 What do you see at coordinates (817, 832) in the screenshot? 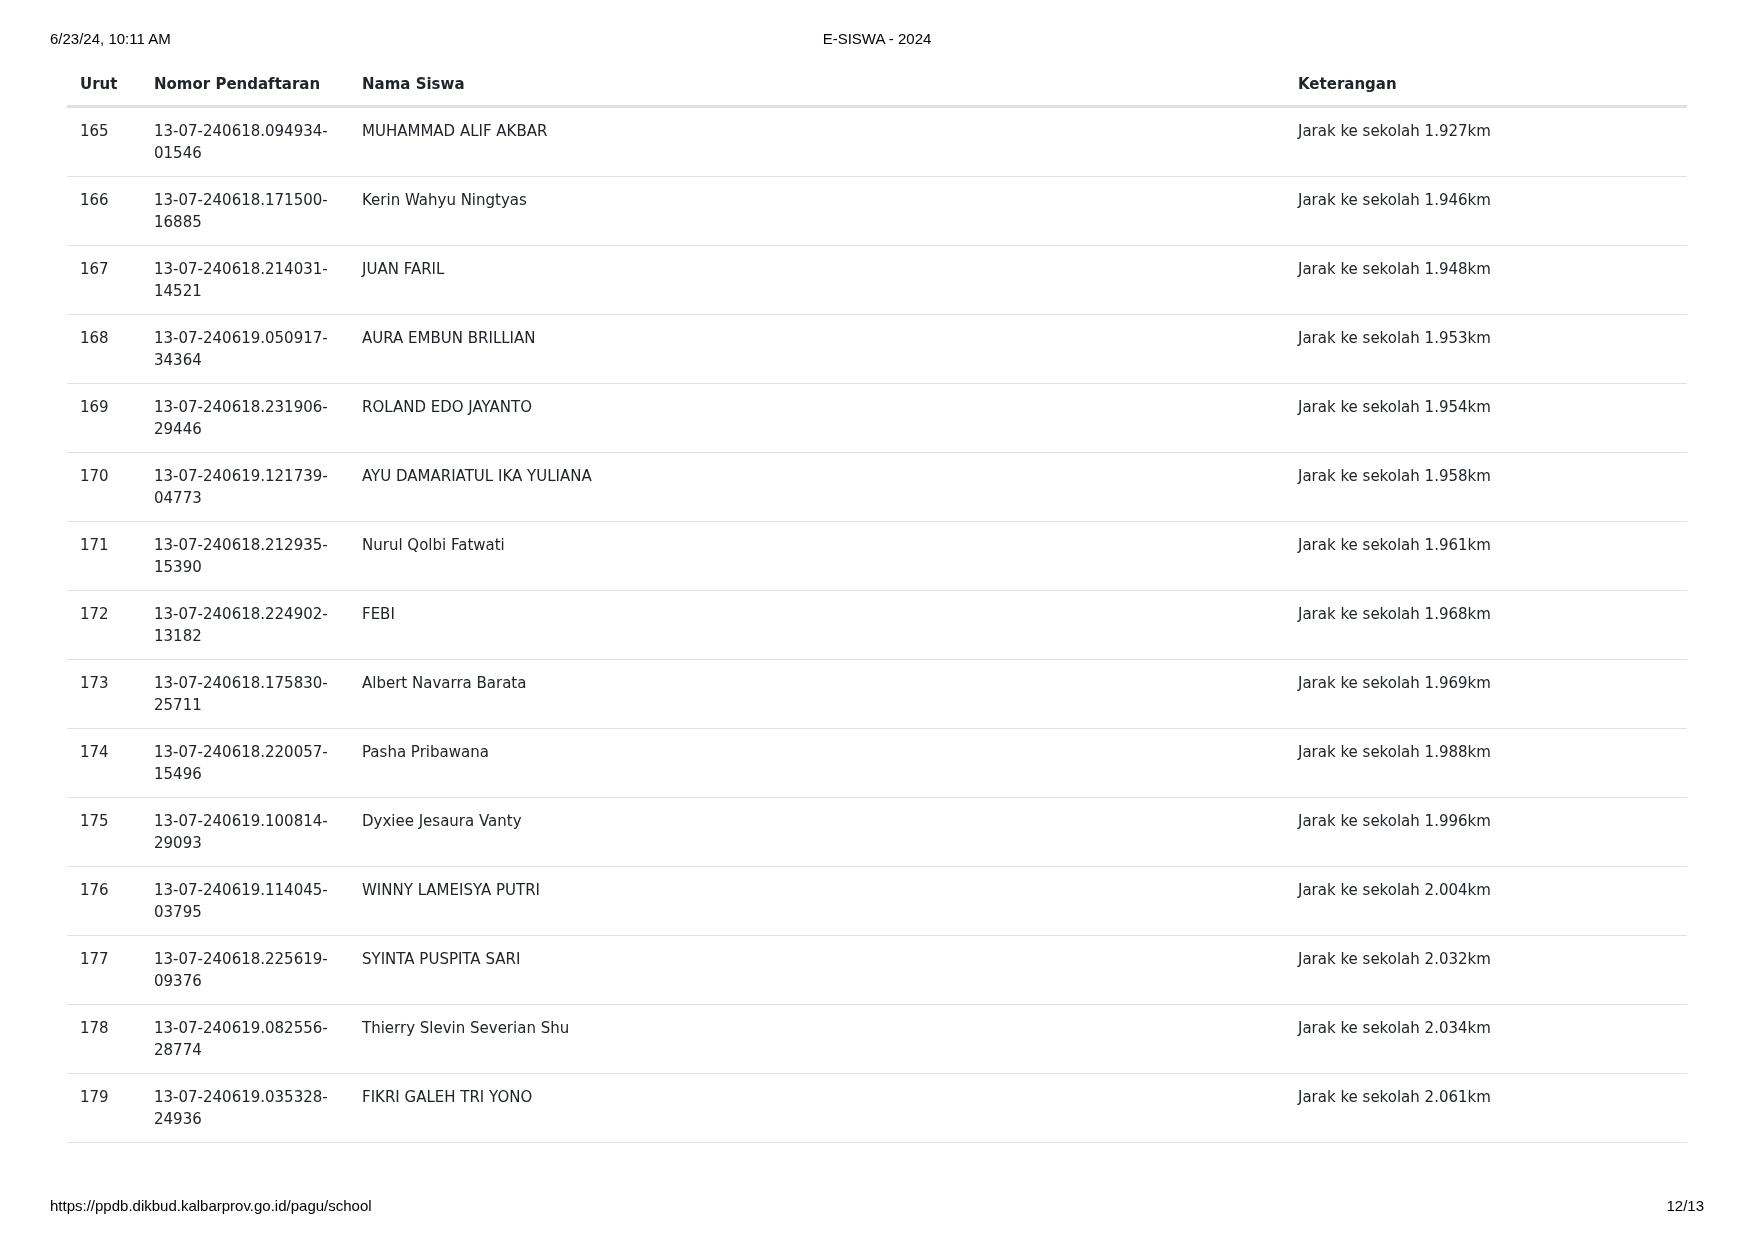
I see `table-cell: Dyxiee Jesaura Vanty` at bounding box center [817, 832].